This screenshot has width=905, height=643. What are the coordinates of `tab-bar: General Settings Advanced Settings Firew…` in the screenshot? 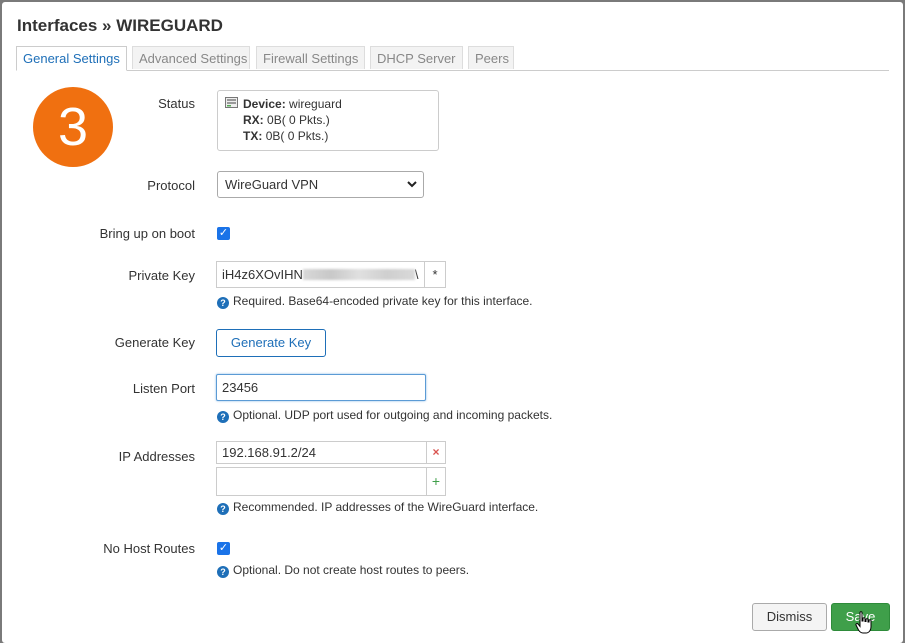 It's located at (452, 58).